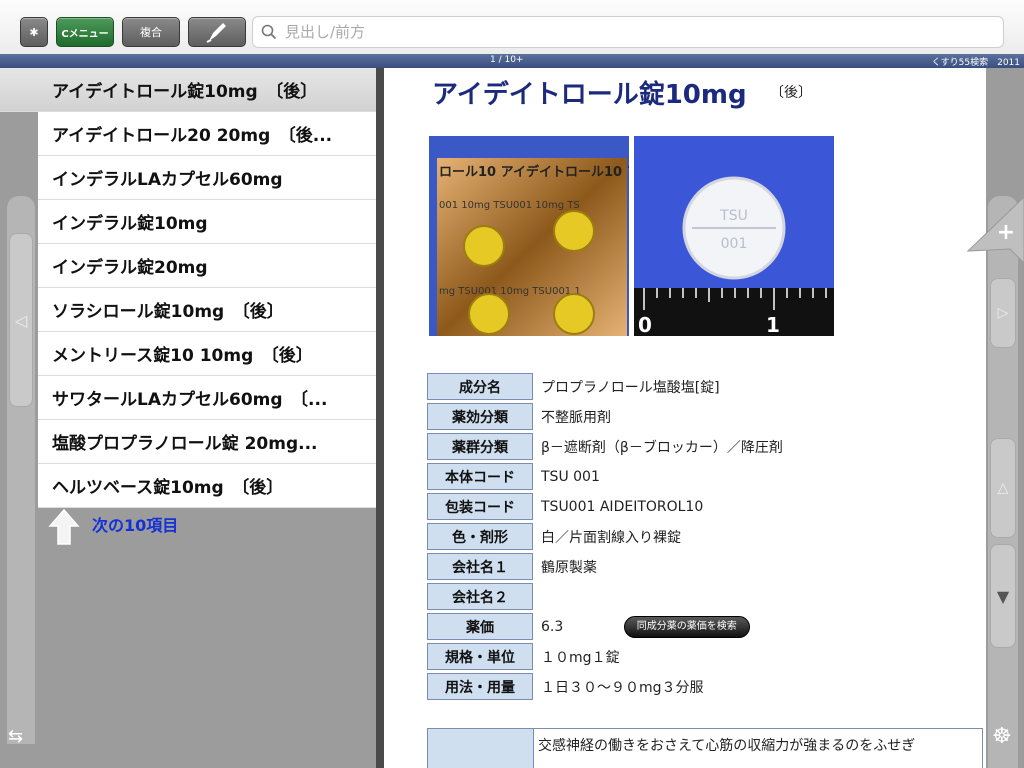 This screenshot has height=768, width=1024. Describe the element at coordinates (622, 687) in the screenshot. I see `field-value: １日３０～９０mg３分服` at that location.